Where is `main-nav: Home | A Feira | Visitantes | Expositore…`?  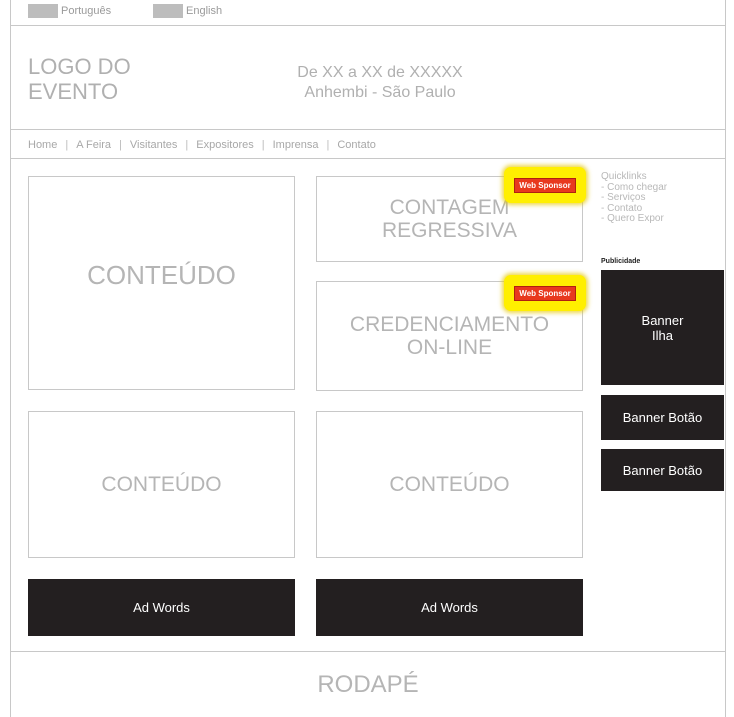 main-nav: Home | A Feira | Visitantes | Expositore… is located at coordinates (368, 145).